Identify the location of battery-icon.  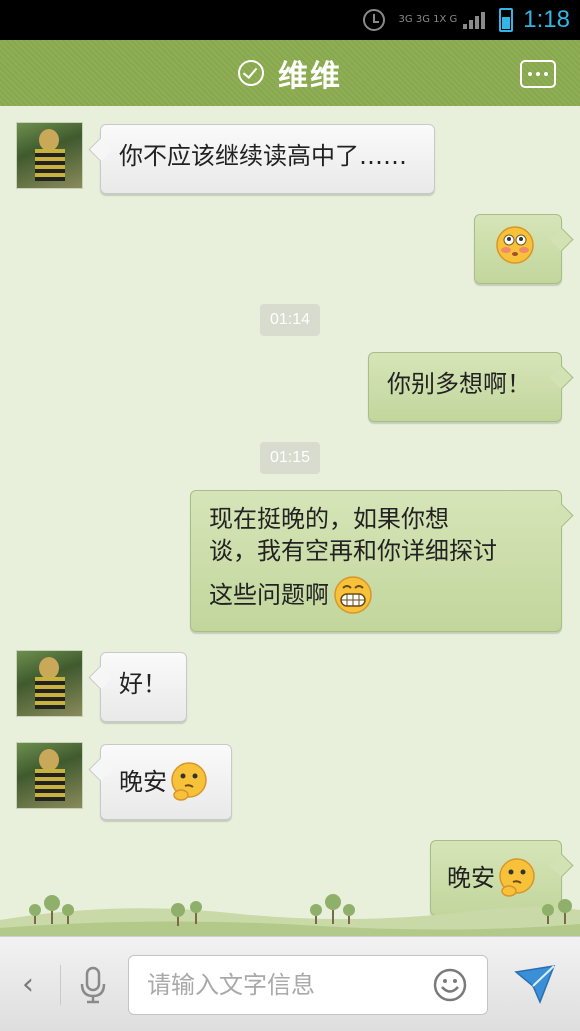
(506, 20).